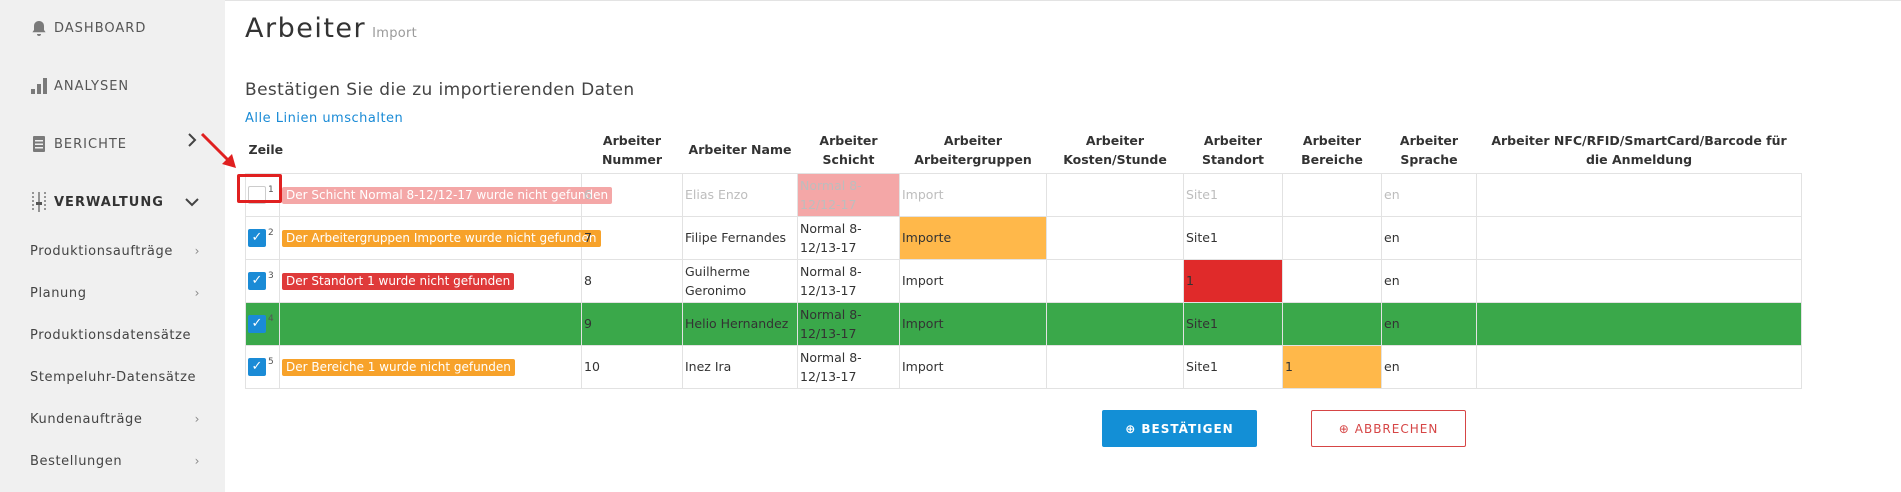 The height and width of the screenshot is (492, 1901). What do you see at coordinates (1332, 366) in the screenshot?
I see `cell-bereiche: 1` at bounding box center [1332, 366].